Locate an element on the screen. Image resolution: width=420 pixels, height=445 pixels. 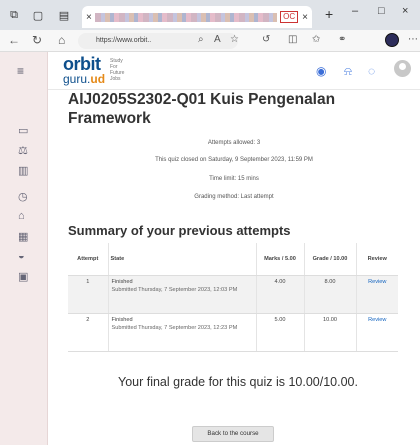
logo-guru-text: guru. is located at coordinates (77, 79).